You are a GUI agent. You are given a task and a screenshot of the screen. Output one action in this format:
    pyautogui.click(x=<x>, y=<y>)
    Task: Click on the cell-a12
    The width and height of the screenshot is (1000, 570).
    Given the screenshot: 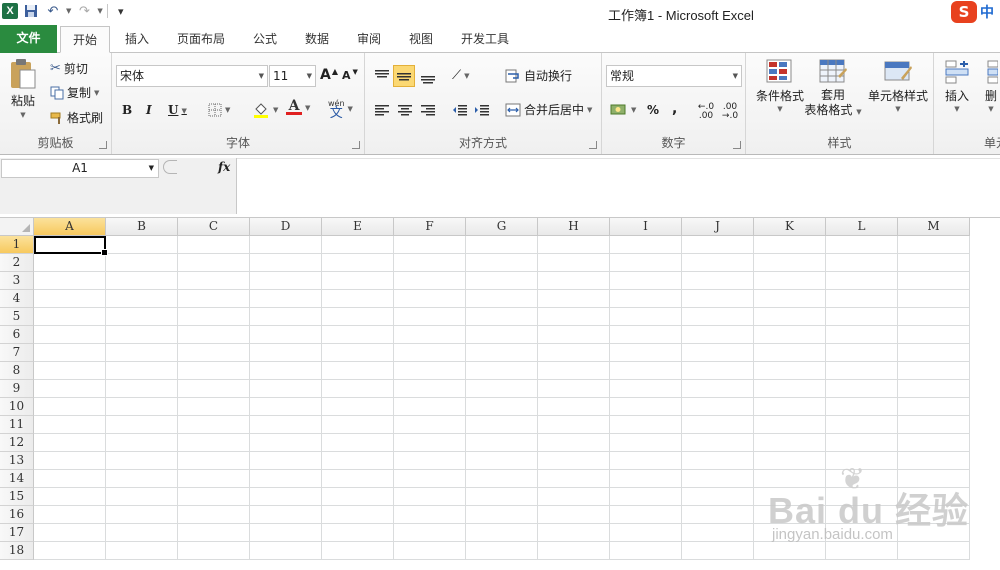 What is the action you would take?
    pyautogui.click(x=70, y=443)
    